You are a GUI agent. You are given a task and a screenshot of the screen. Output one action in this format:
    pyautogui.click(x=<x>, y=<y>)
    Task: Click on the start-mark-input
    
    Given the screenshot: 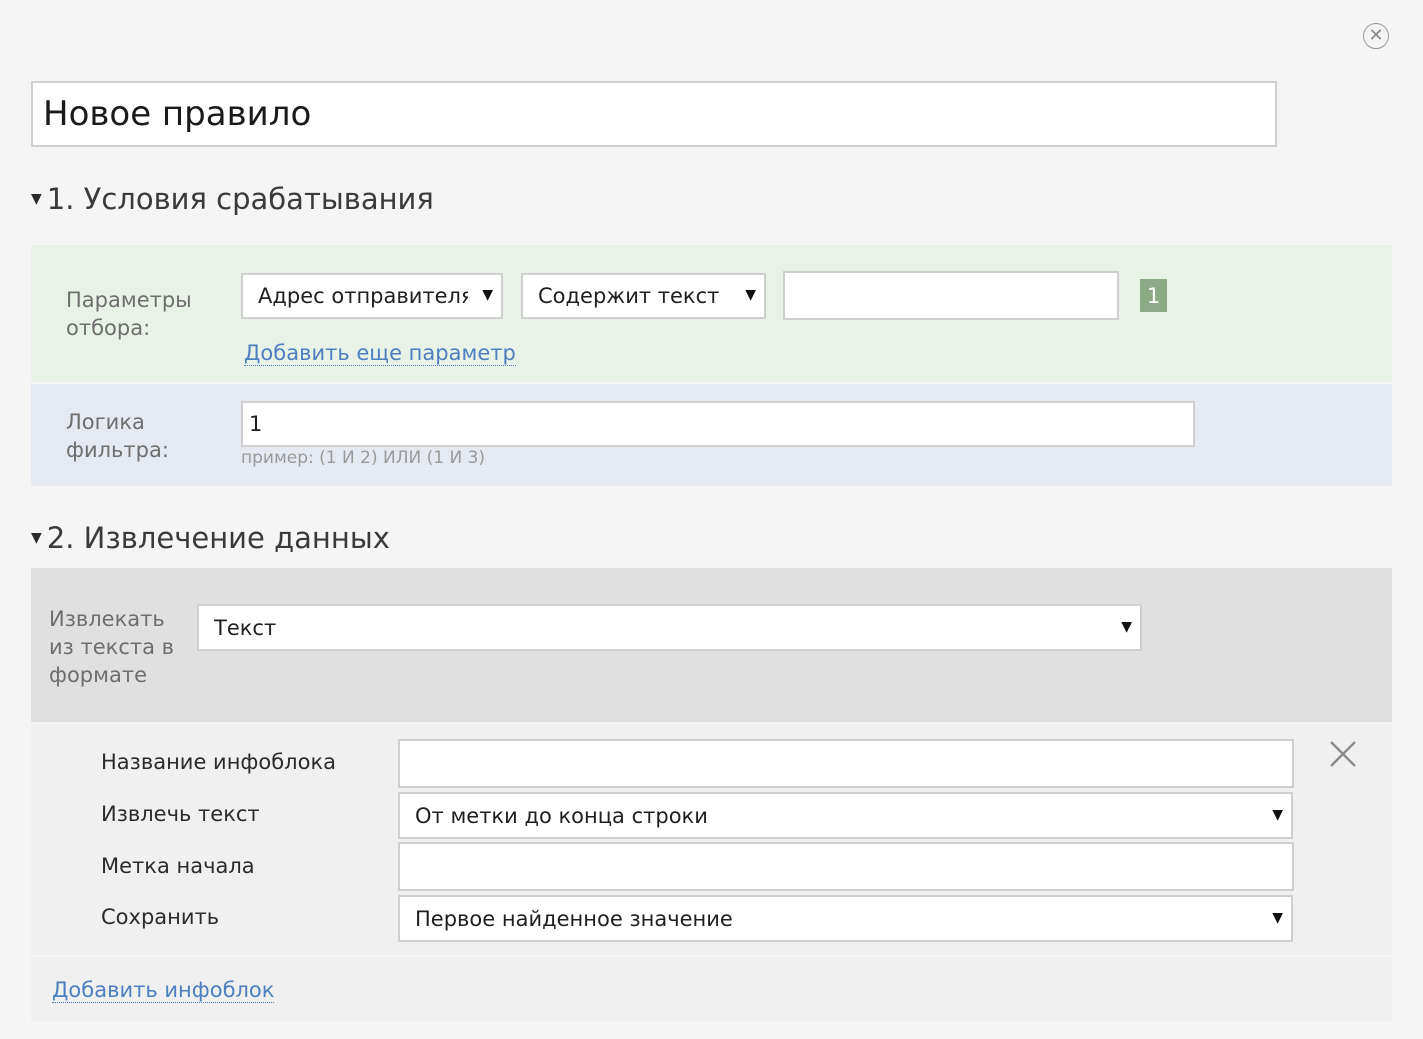 What is the action you would take?
    pyautogui.click(x=846, y=866)
    